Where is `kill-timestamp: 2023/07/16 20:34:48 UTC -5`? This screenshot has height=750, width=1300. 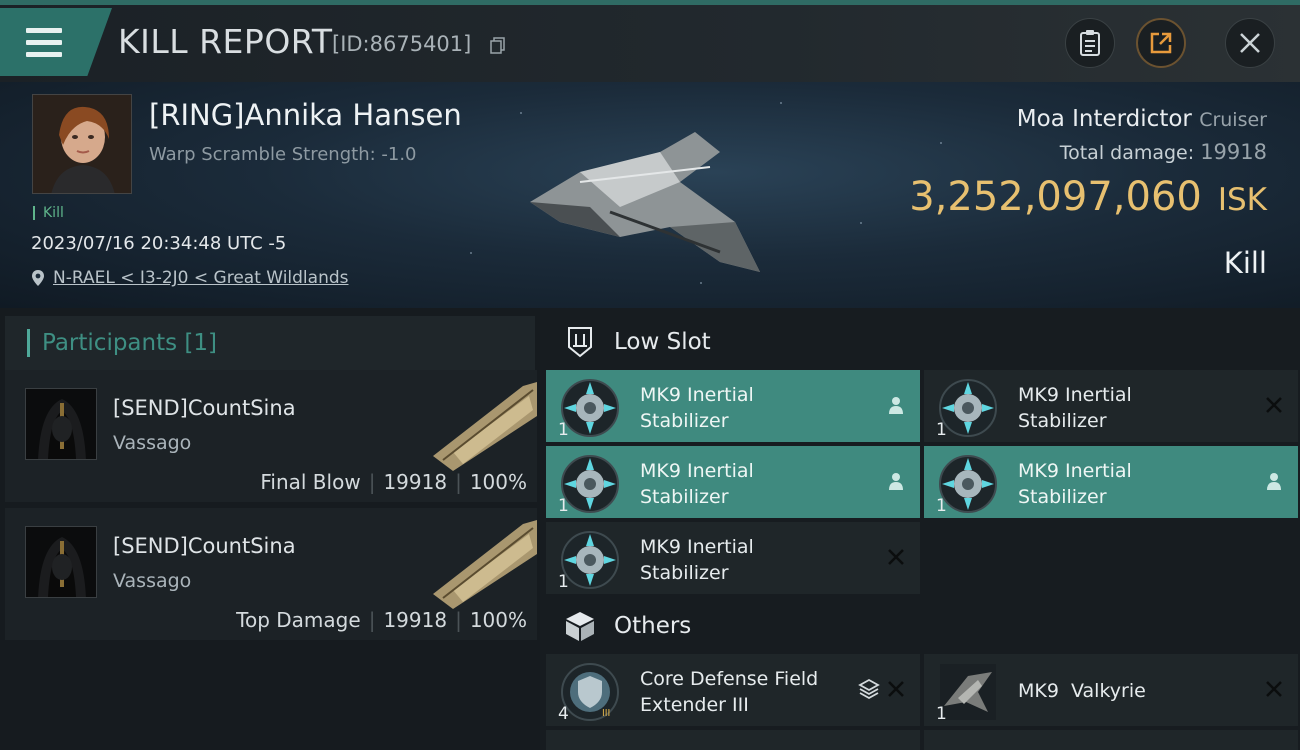 kill-timestamp: 2023/07/16 20:34:48 UTC -5 is located at coordinates (159, 243).